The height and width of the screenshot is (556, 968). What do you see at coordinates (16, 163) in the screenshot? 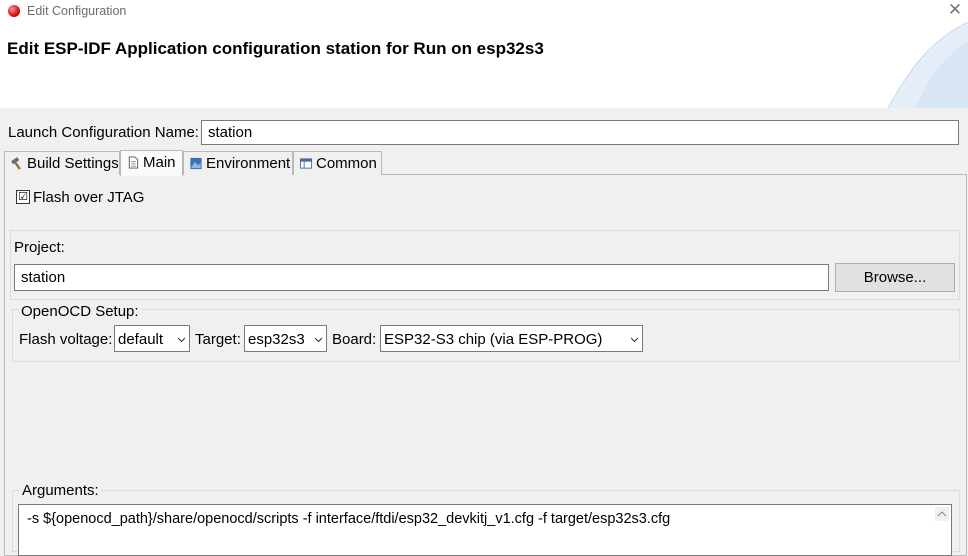
I see `hammer-icon` at bounding box center [16, 163].